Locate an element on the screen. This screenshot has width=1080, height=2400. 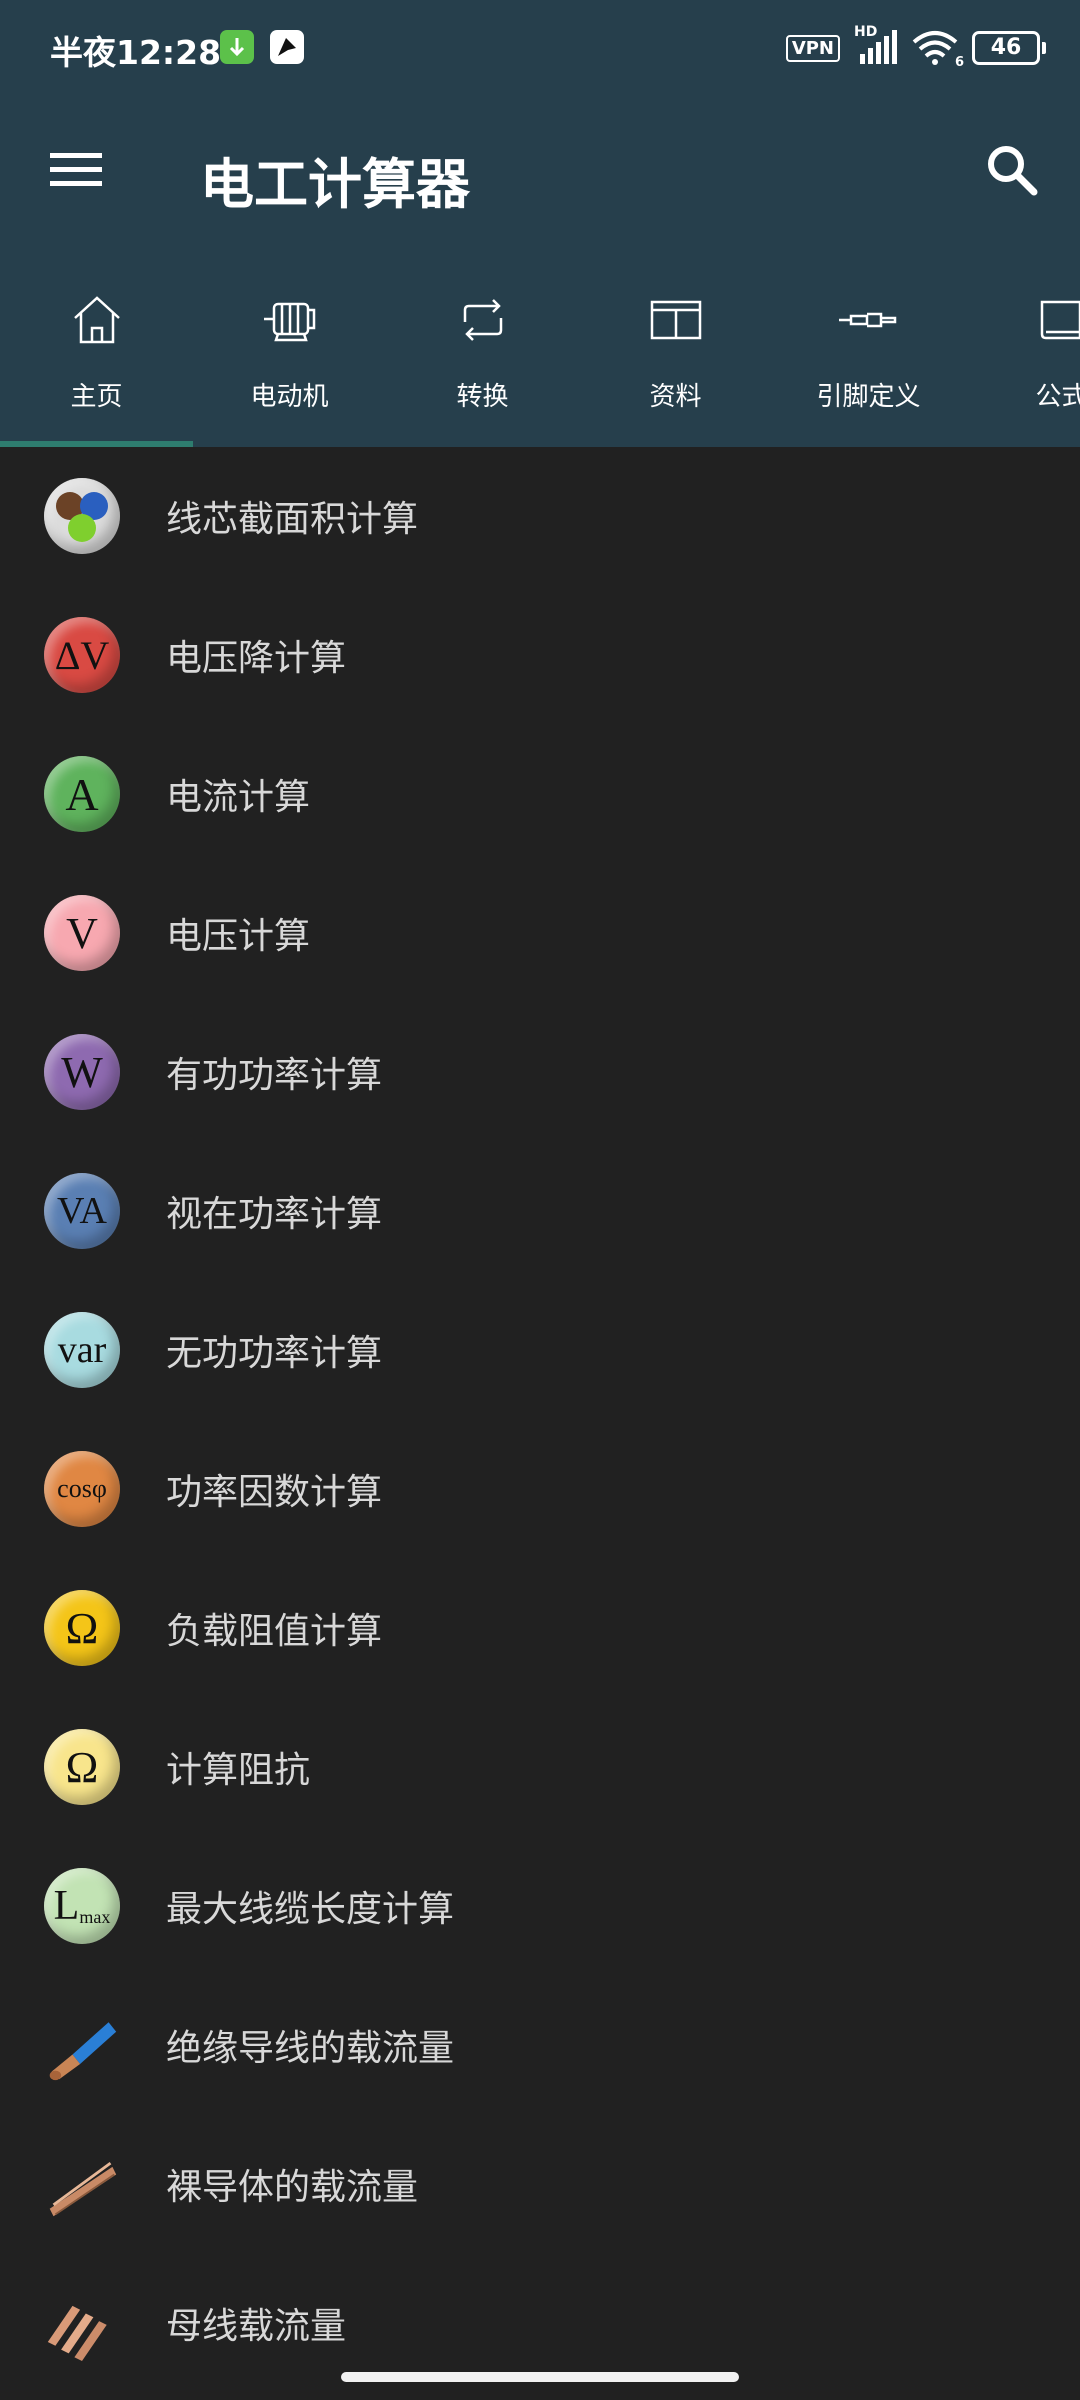
tab-motor: 电动机 is located at coordinates (289, 358).